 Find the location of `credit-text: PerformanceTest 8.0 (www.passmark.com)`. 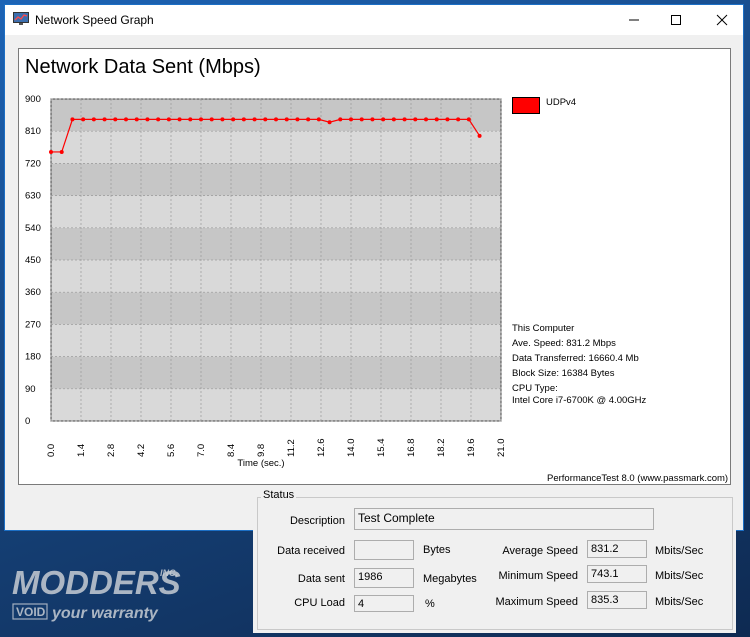

credit-text: PerformanceTest 8.0 (www.passmark.com) is located at coordinates (638, 478).